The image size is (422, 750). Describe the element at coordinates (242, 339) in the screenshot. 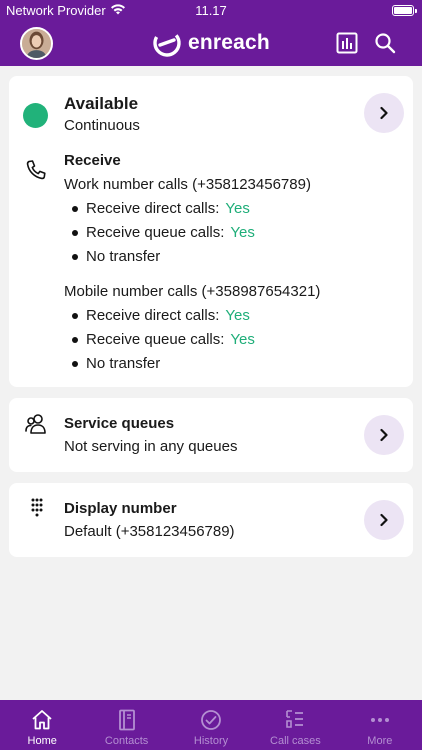

I see `mobile-queue-calls-value: Yes` at that location.